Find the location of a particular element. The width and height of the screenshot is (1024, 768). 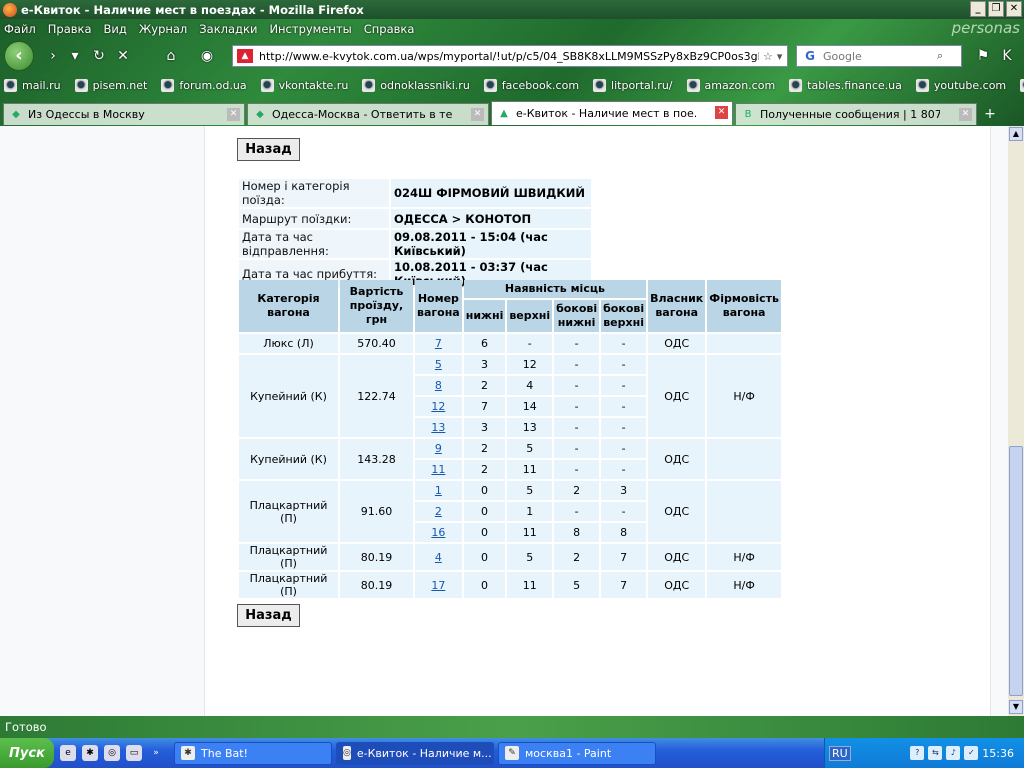

search-magnifier-icon: ⌕ is located at coordinates (940, 56).